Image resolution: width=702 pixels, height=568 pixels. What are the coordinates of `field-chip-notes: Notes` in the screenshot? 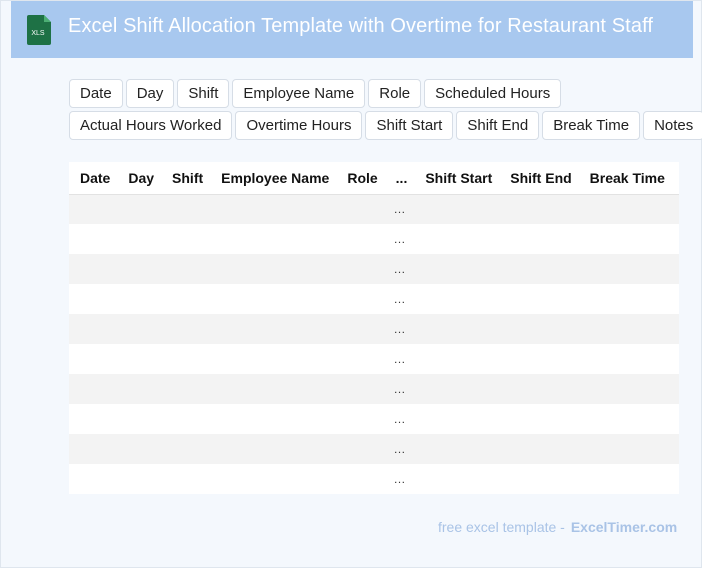 It's located at (672, 125).